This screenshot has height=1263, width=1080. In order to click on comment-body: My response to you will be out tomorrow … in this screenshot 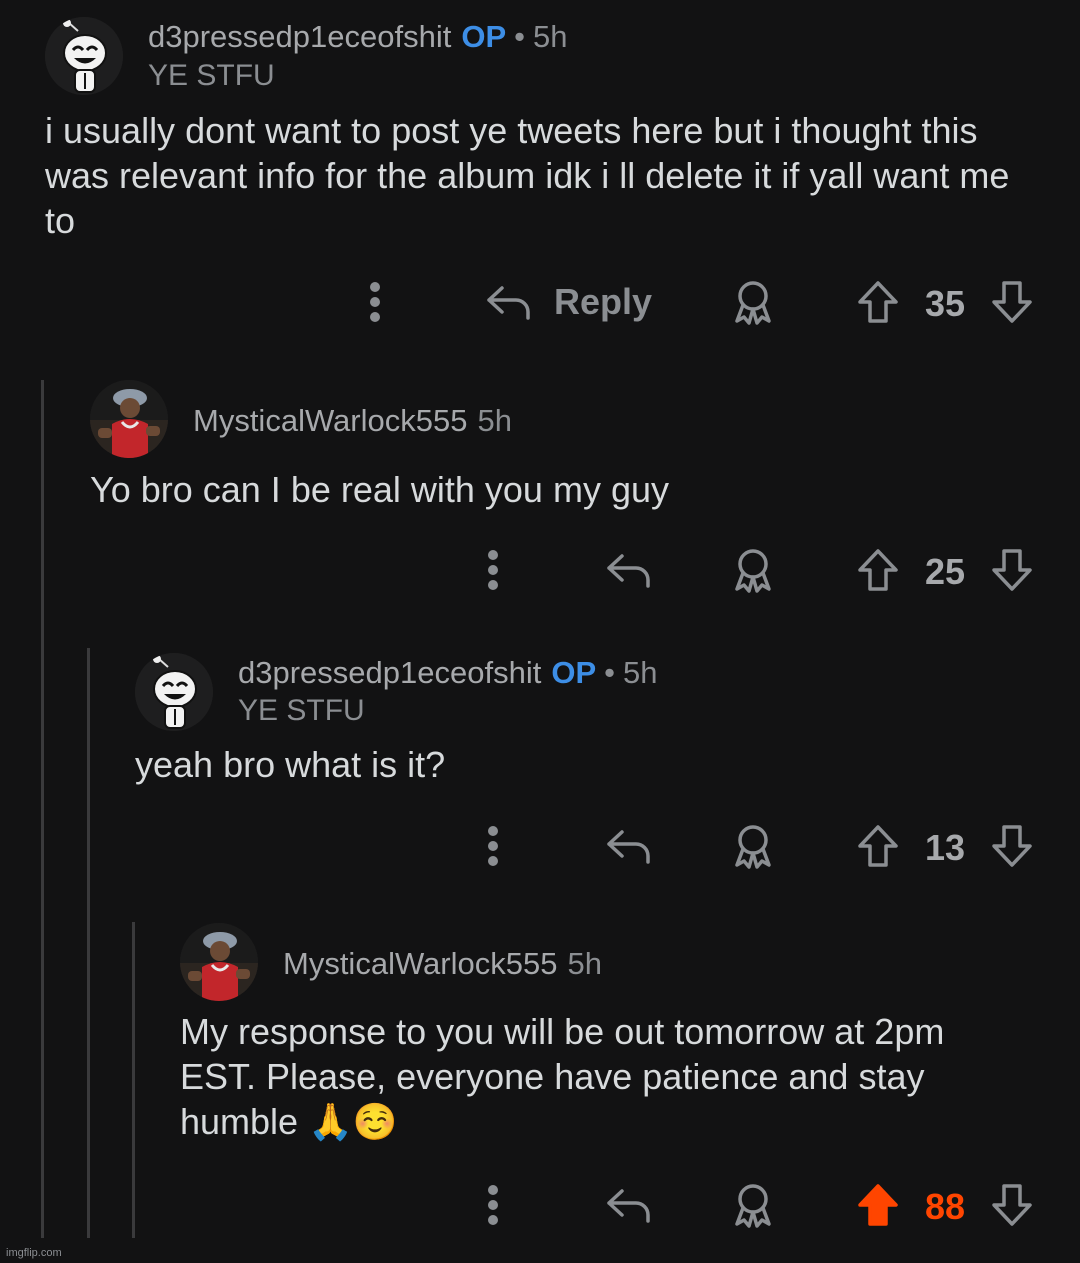, I will do `click(562, 1076)`.